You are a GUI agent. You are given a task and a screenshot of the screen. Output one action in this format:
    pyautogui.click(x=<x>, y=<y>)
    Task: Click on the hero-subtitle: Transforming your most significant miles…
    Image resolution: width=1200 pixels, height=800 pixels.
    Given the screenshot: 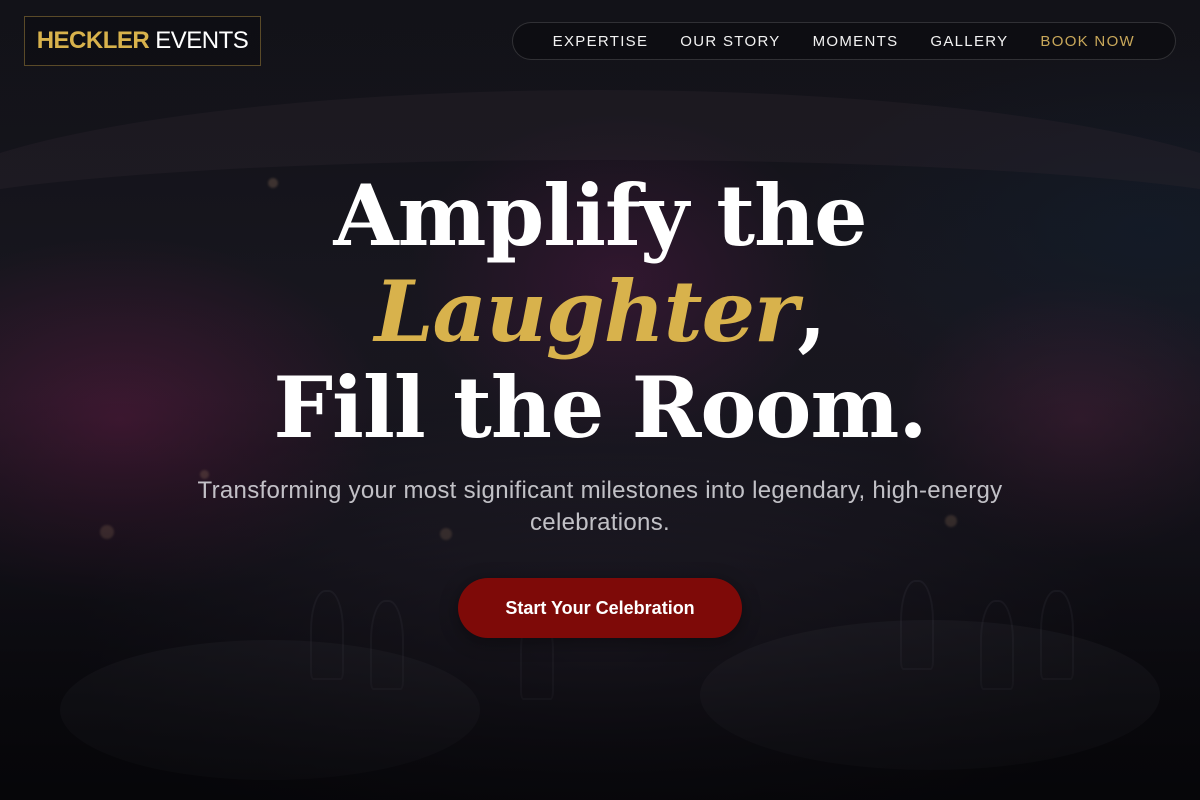 What is the action you would take?
    pyautogui.click(x=600, y=506)
    